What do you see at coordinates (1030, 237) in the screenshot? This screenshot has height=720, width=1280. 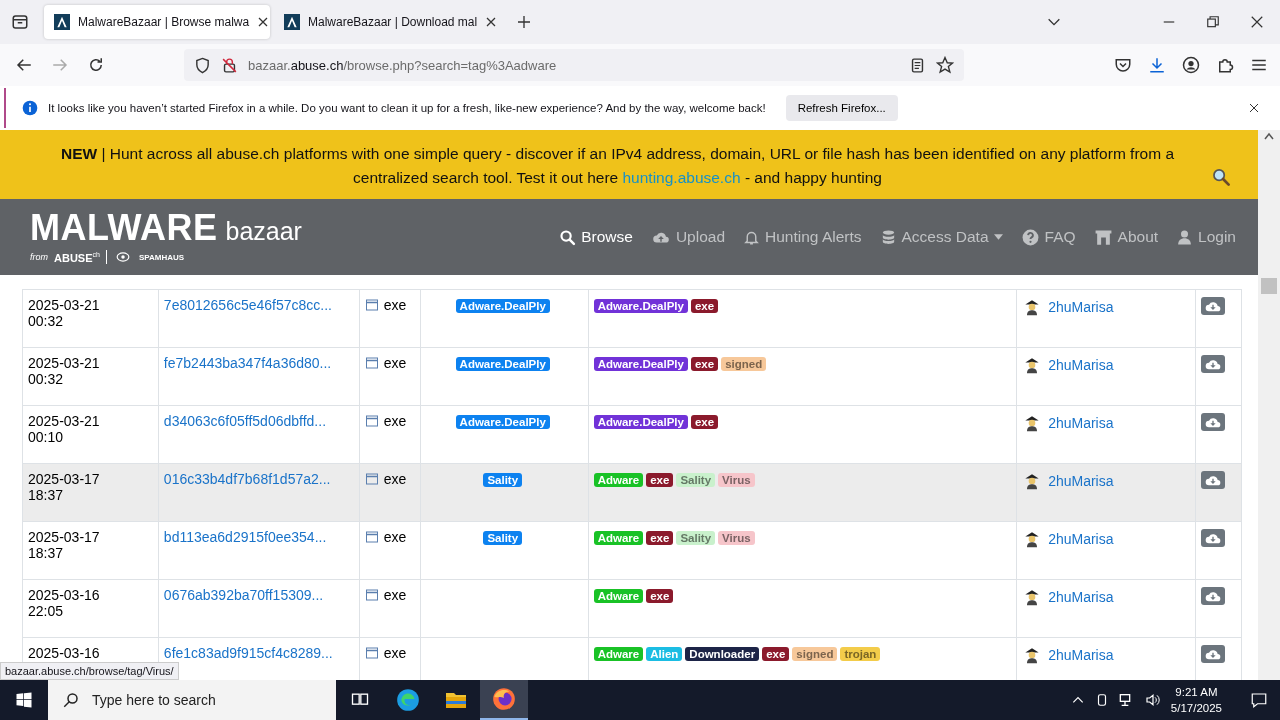 I see `question-circle-icon` at bounding box center [1030, 237].